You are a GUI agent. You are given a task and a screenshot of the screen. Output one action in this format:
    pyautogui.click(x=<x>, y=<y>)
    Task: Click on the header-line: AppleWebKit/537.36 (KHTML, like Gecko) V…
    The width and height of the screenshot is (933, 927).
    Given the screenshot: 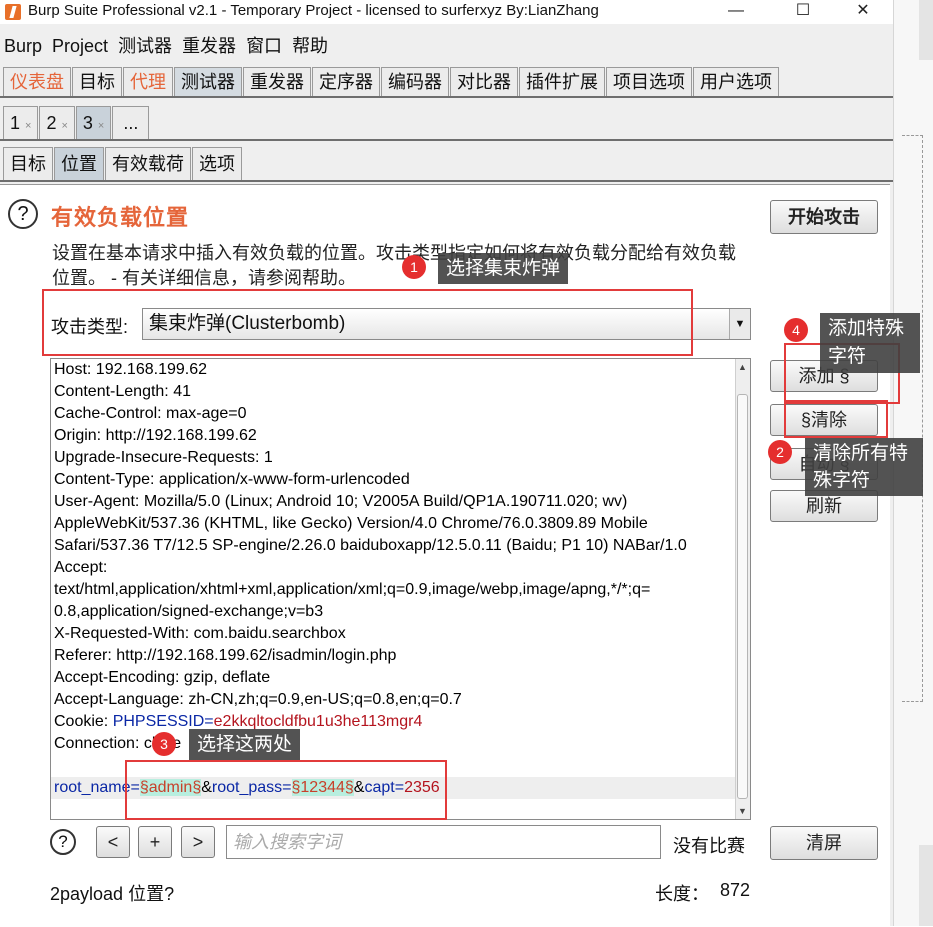 What is the action you would take?
    pyautogui.click(x=351, y=523)
    